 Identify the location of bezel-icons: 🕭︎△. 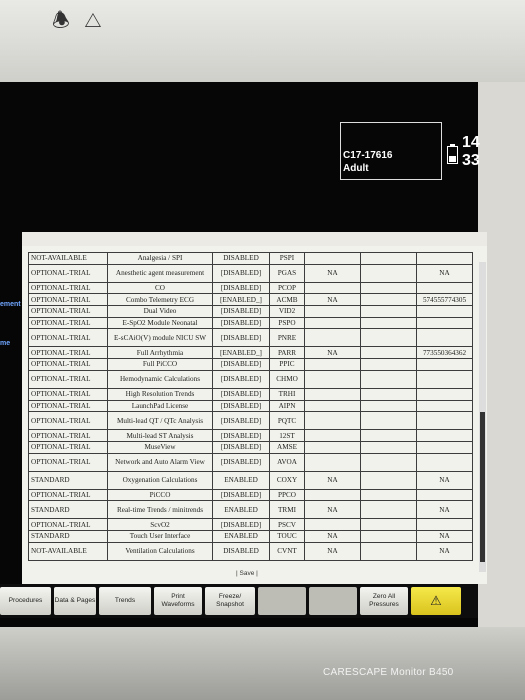
(84, 23).